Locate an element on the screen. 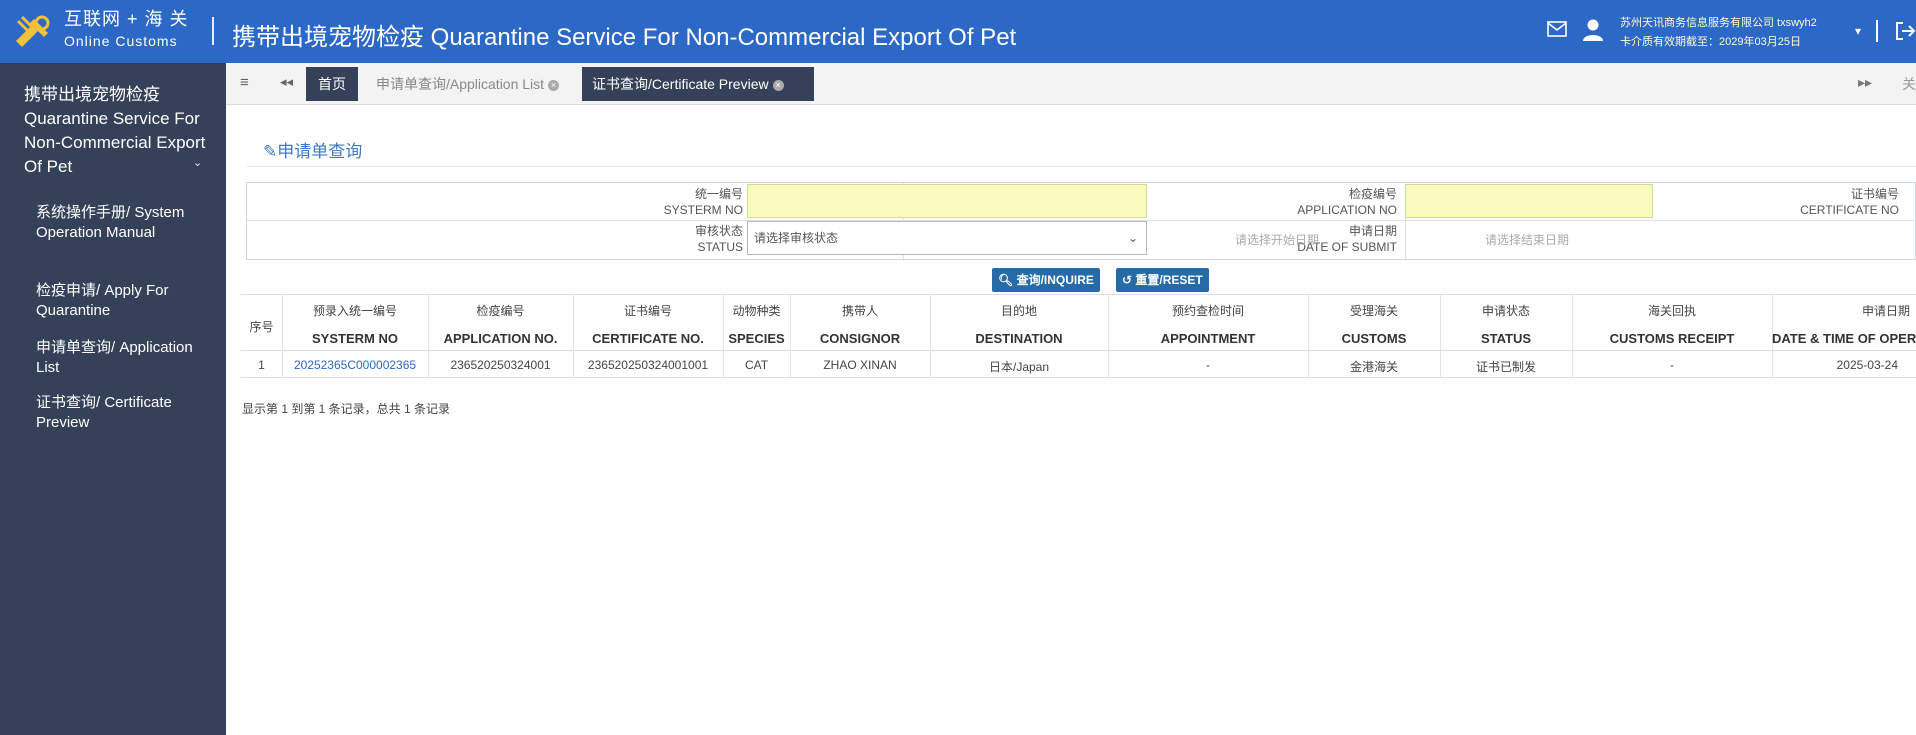 This screenshot has width=1916, height=735. table-cell-certificate-no: 236520250324001001 is located at coordinates (648, 365).